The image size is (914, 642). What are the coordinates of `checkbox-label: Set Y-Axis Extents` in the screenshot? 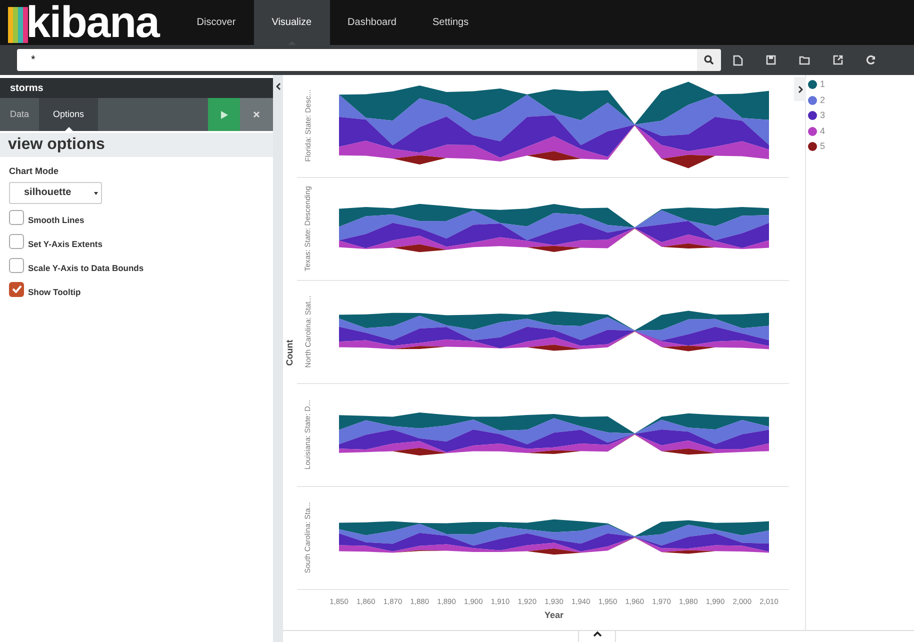 It's located at (65, 244).